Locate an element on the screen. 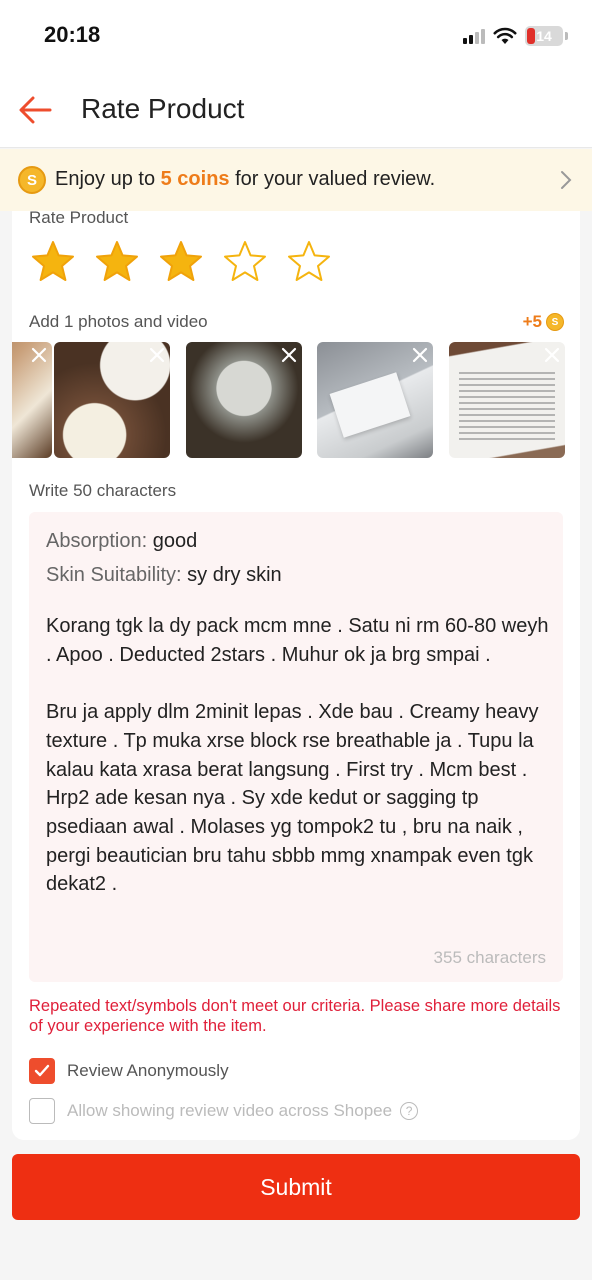 The height and width of the screenshot is (1280, 592). submit-button: Submit is located at coordinates (296, 1187).